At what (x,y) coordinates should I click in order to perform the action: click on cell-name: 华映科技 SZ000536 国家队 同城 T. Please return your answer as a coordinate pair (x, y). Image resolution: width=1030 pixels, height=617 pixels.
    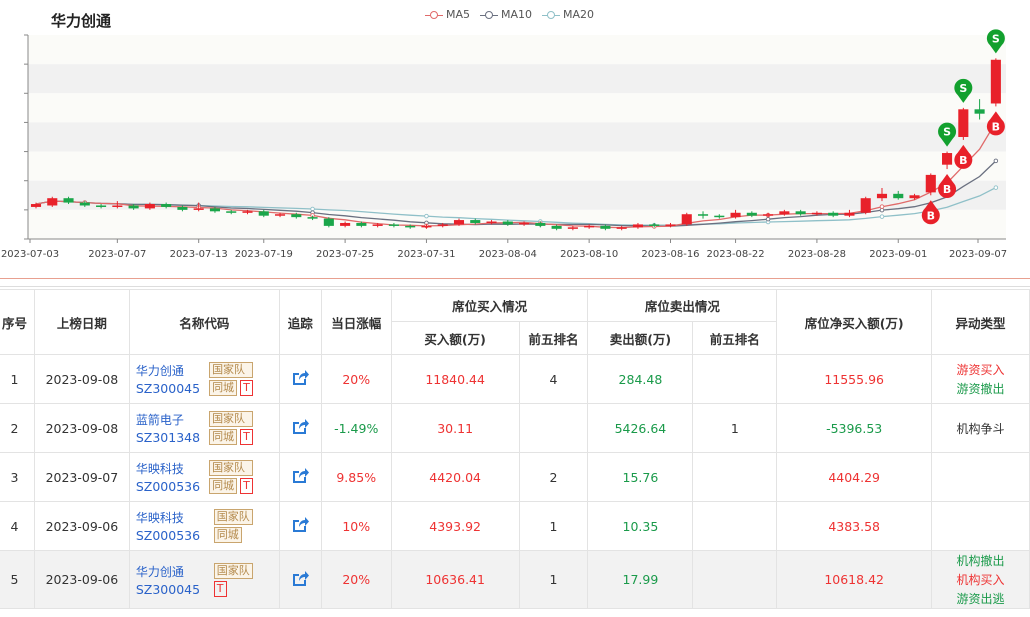
    Looking at the image, I should click on (204, 477).